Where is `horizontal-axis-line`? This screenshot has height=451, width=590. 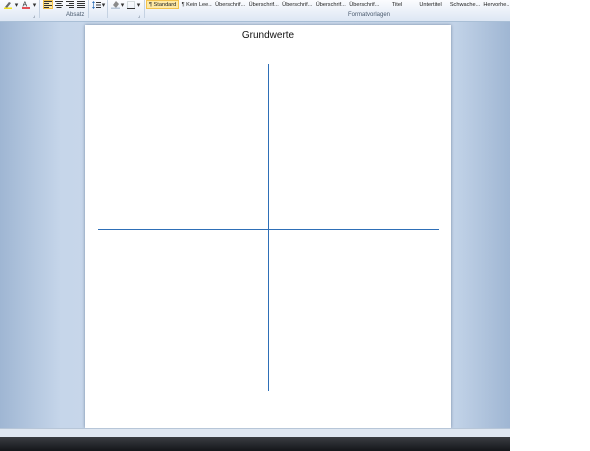 horizontal-axis-line is located at coordinates (268, 229).